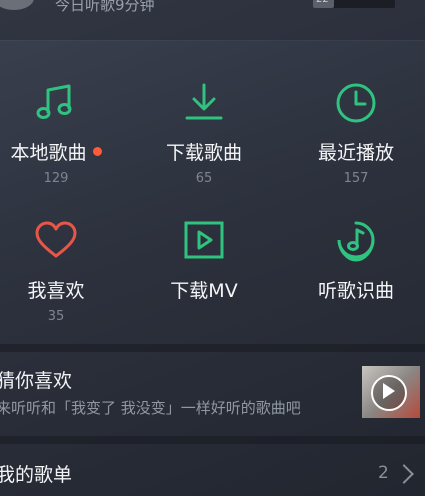 This screenshot has width=425, height=496. Describe the element at coordinates (63, 133) in the screenshot. I see `tile-local-songs: 本地歌曲 129` at that location.